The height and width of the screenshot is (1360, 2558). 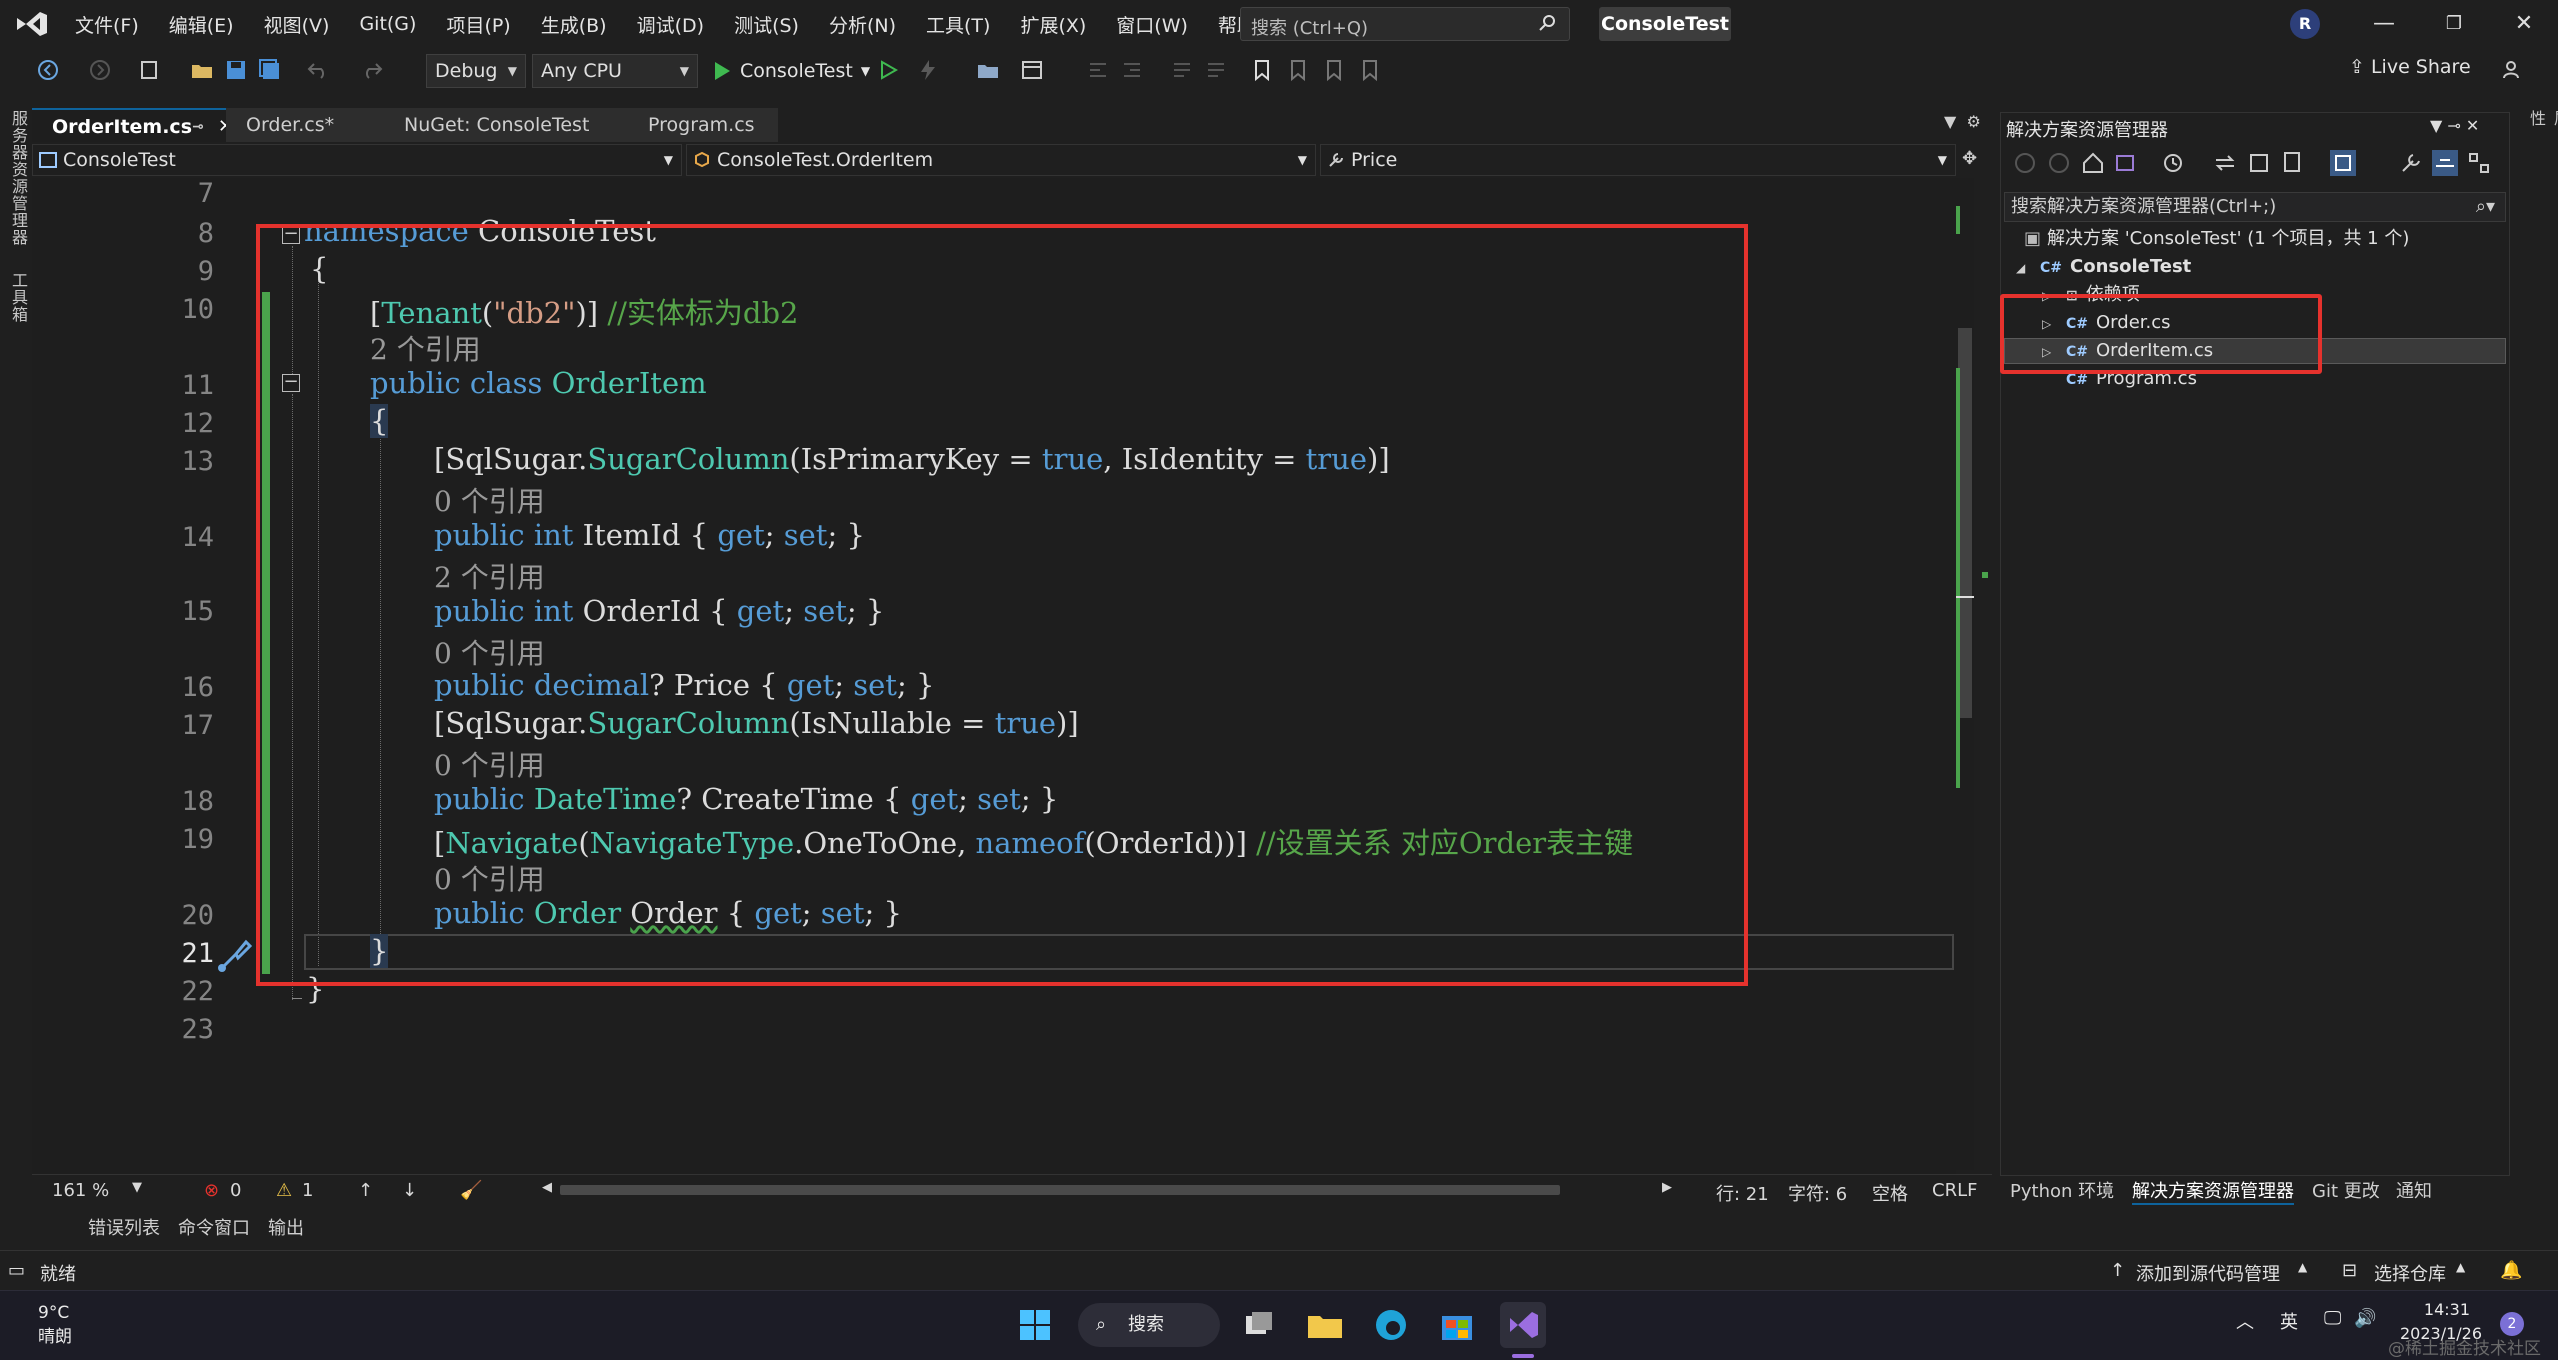 What do you see at coordinates (137, 125) in the screenshot?
I see `tab-orderitem: OrderItem.cs ⊸ ✕` at bounding box center [137, 125].